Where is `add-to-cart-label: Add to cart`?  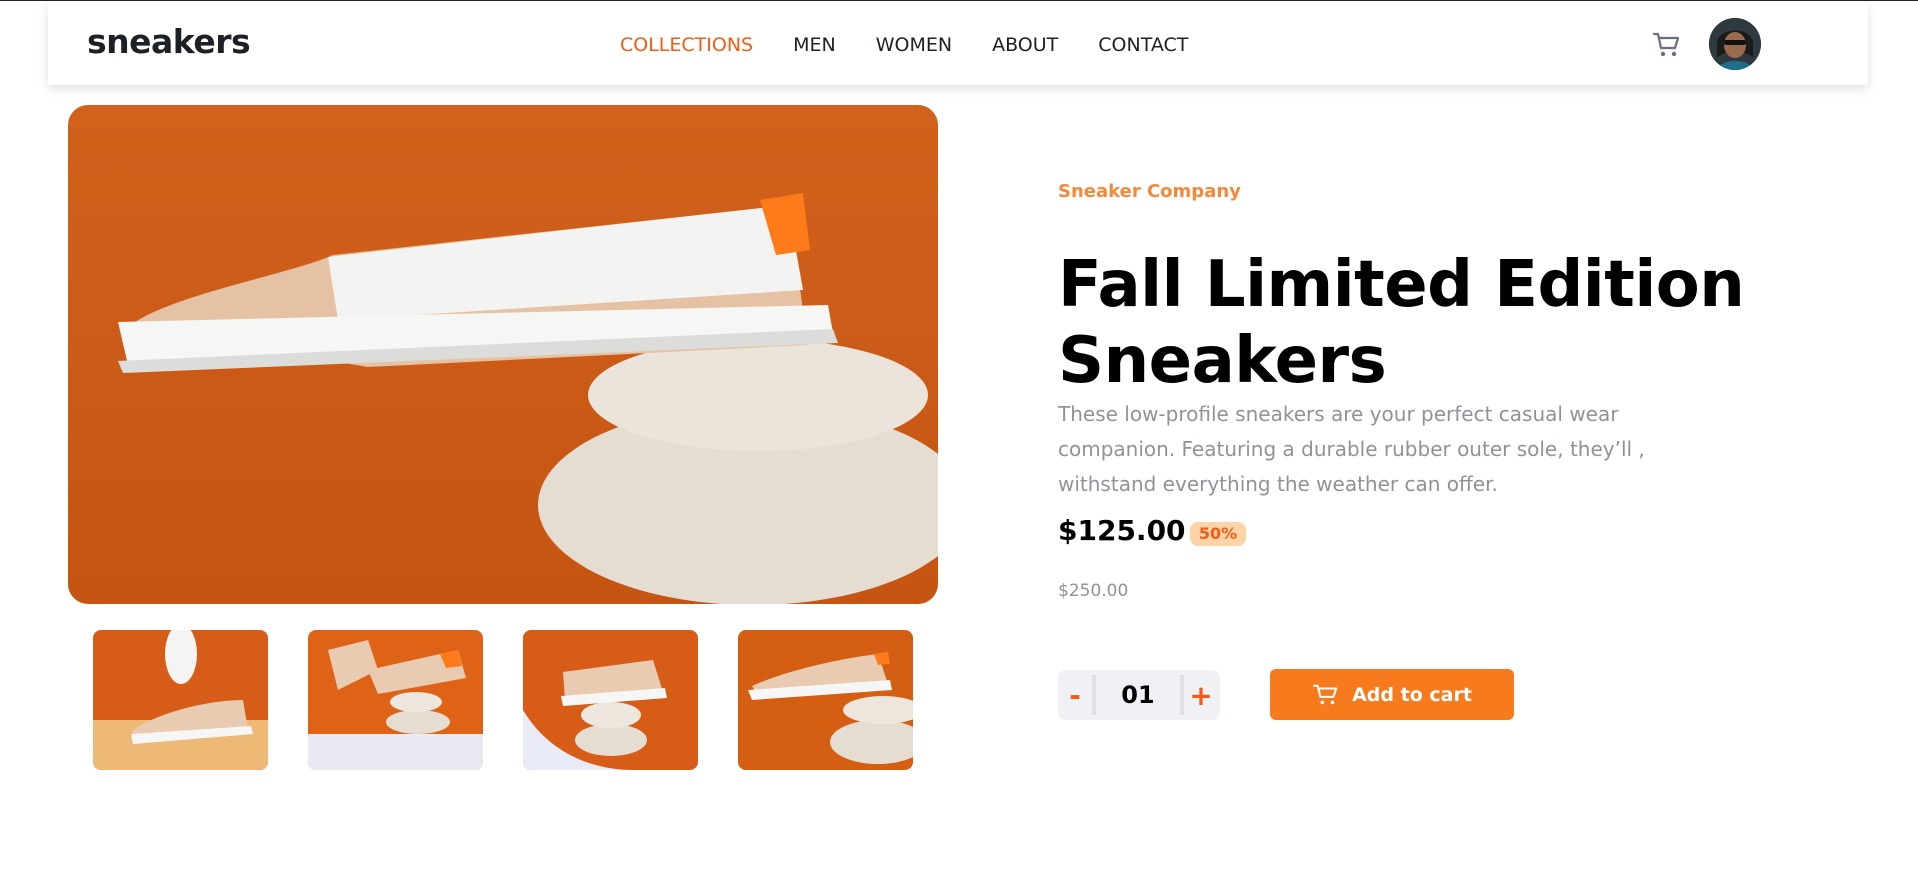
add-to-cart-label: Add to cart is located at coordinates (1412, 694).